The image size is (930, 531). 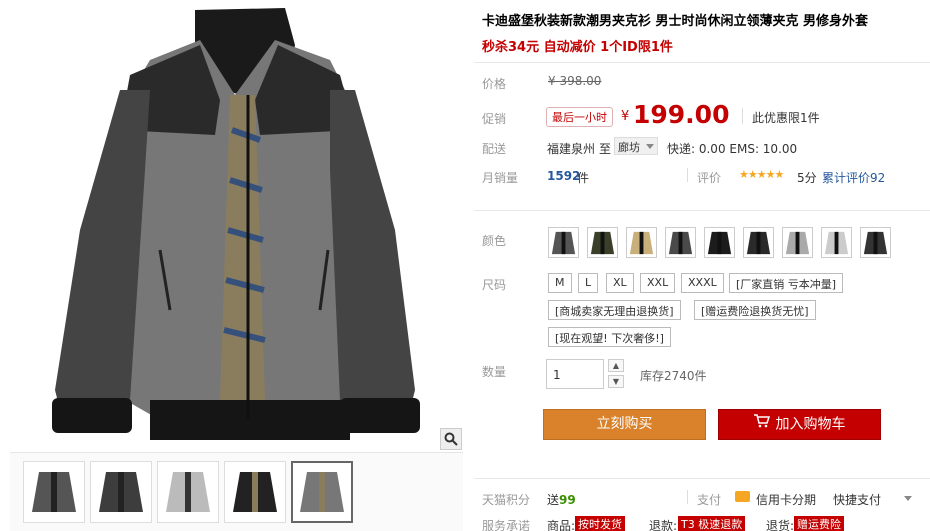 What do you see at coordinates (786, 118) in the screenshot?
I see `limit-text: 此优惠限1件` at bounding box center [786, 118].